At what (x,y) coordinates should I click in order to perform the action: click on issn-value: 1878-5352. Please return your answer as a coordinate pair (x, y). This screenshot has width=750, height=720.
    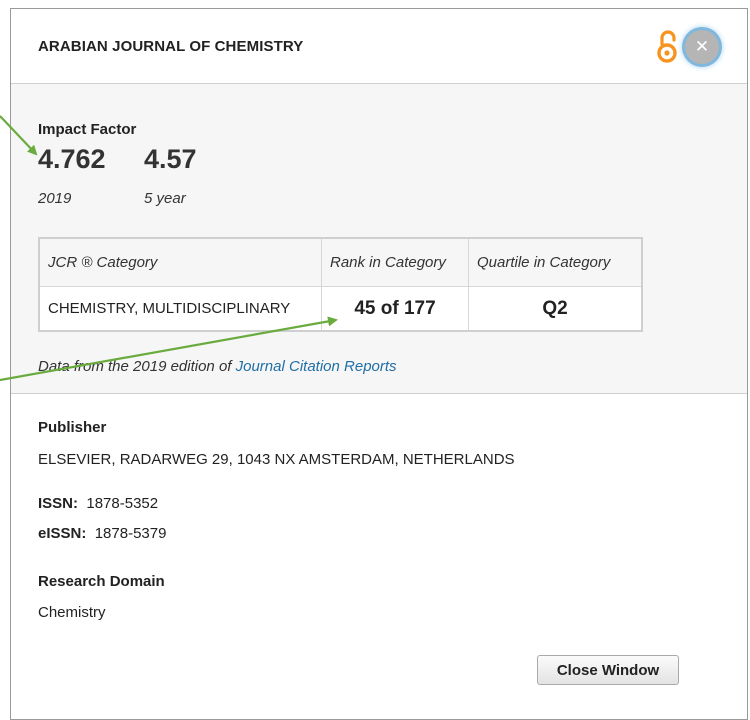
    Looking at the image, I should click on (122, 503).